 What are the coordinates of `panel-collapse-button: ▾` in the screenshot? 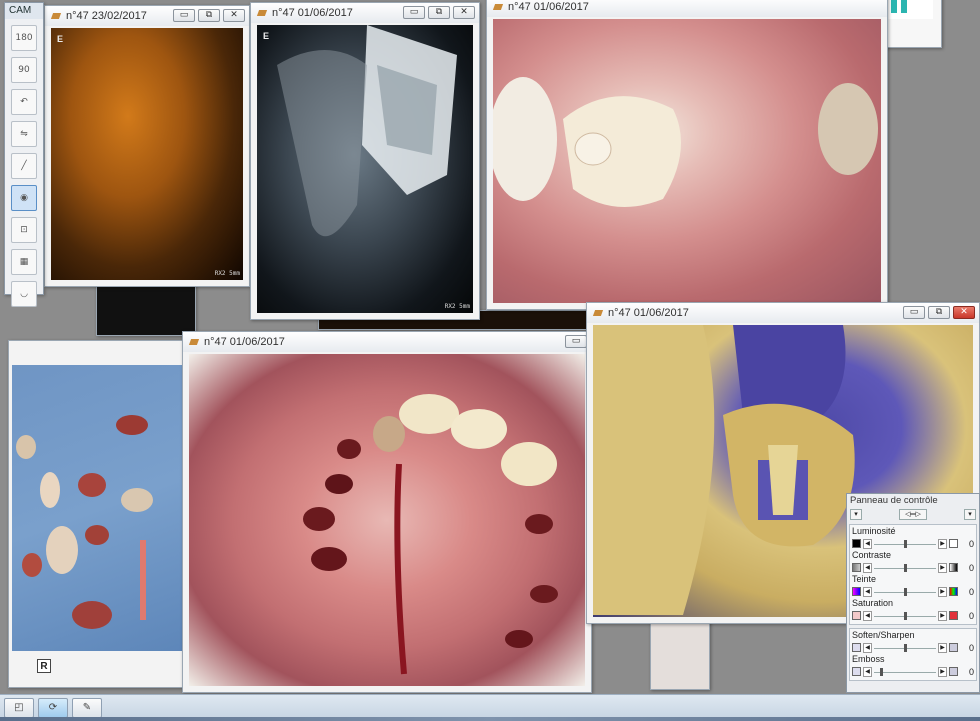 It's located at (856, 514).